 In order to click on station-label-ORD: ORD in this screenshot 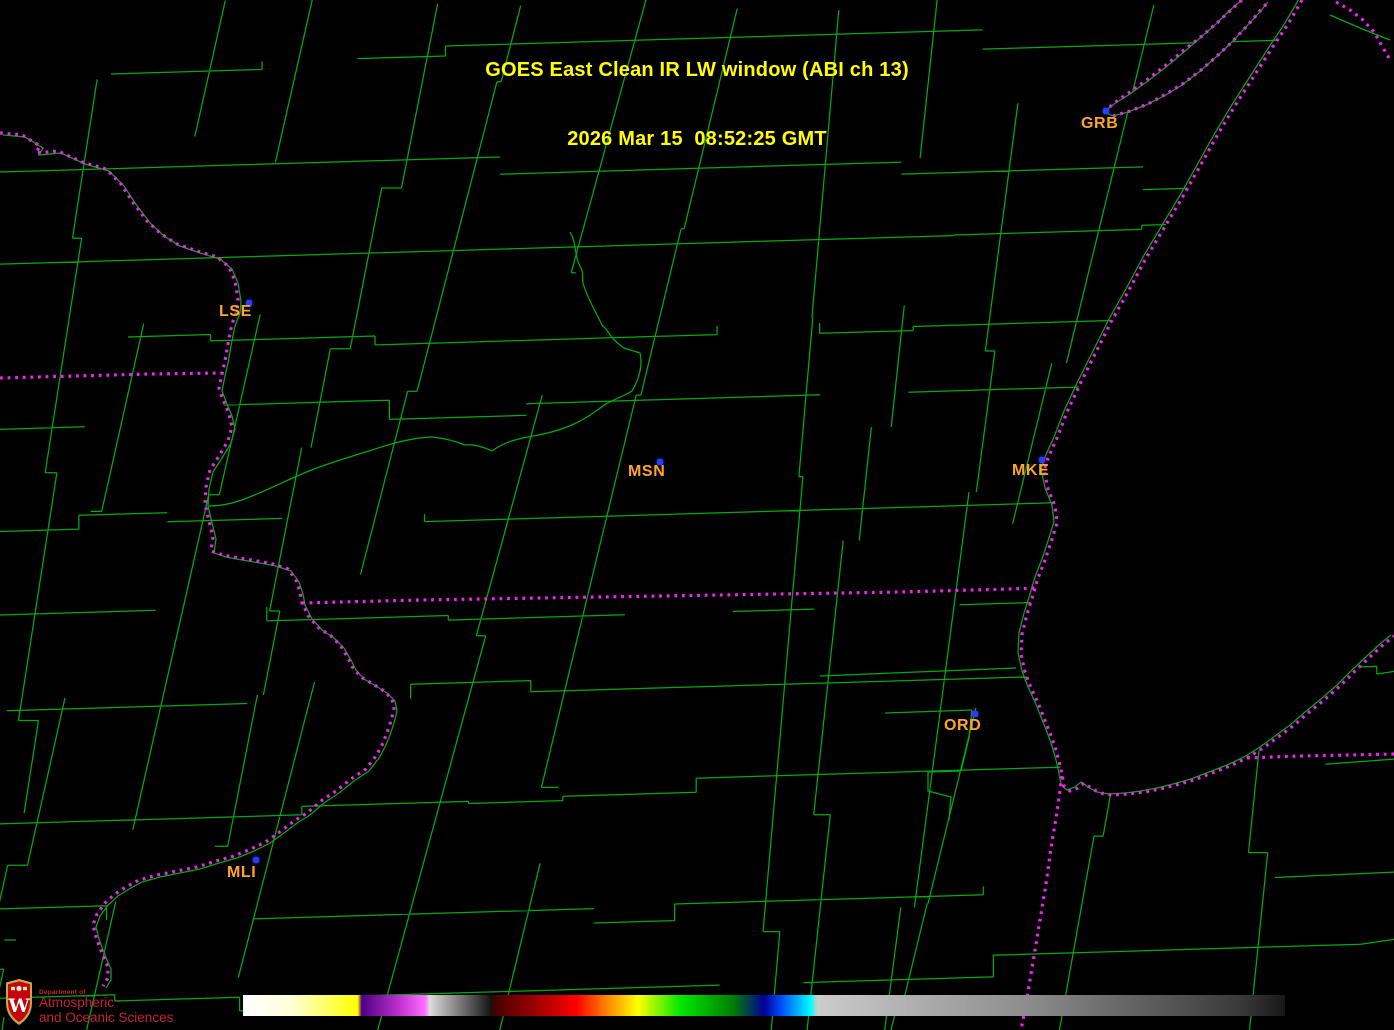, I will do `click(963, 725)`.